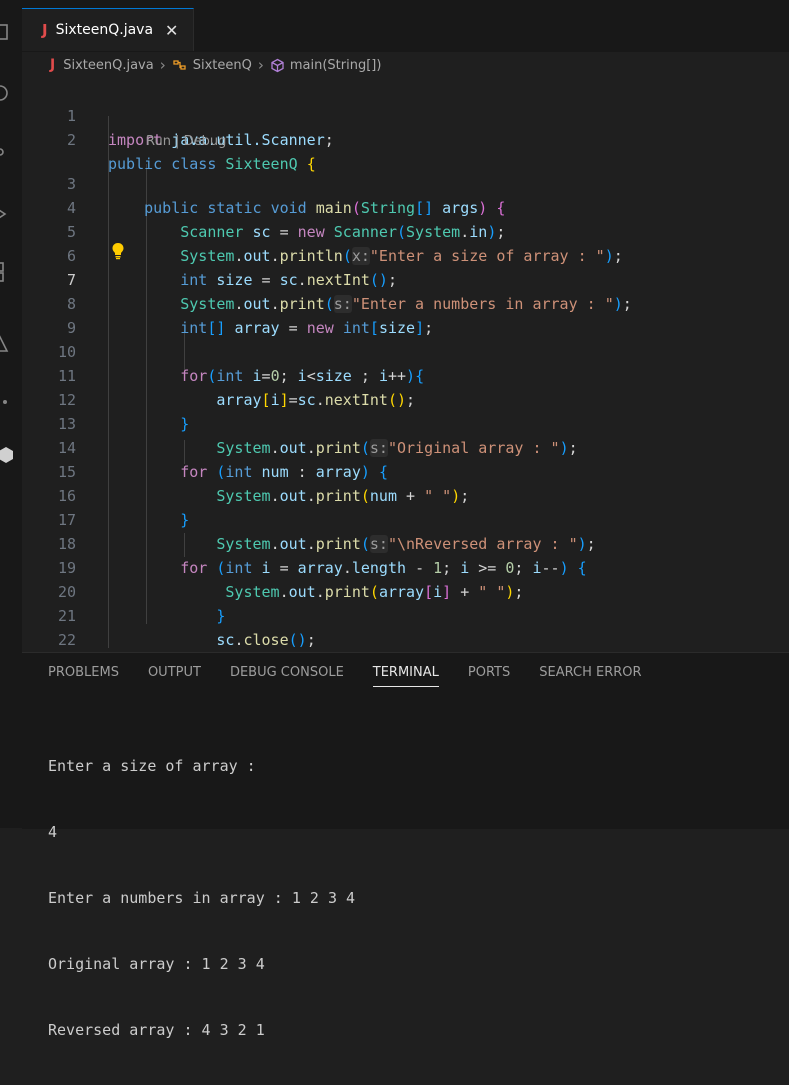  What do you see at coordinates (152, 766) in the screenshot?
I see `terminal-line: Enter a size of array :` at bounding box center [152, 766].